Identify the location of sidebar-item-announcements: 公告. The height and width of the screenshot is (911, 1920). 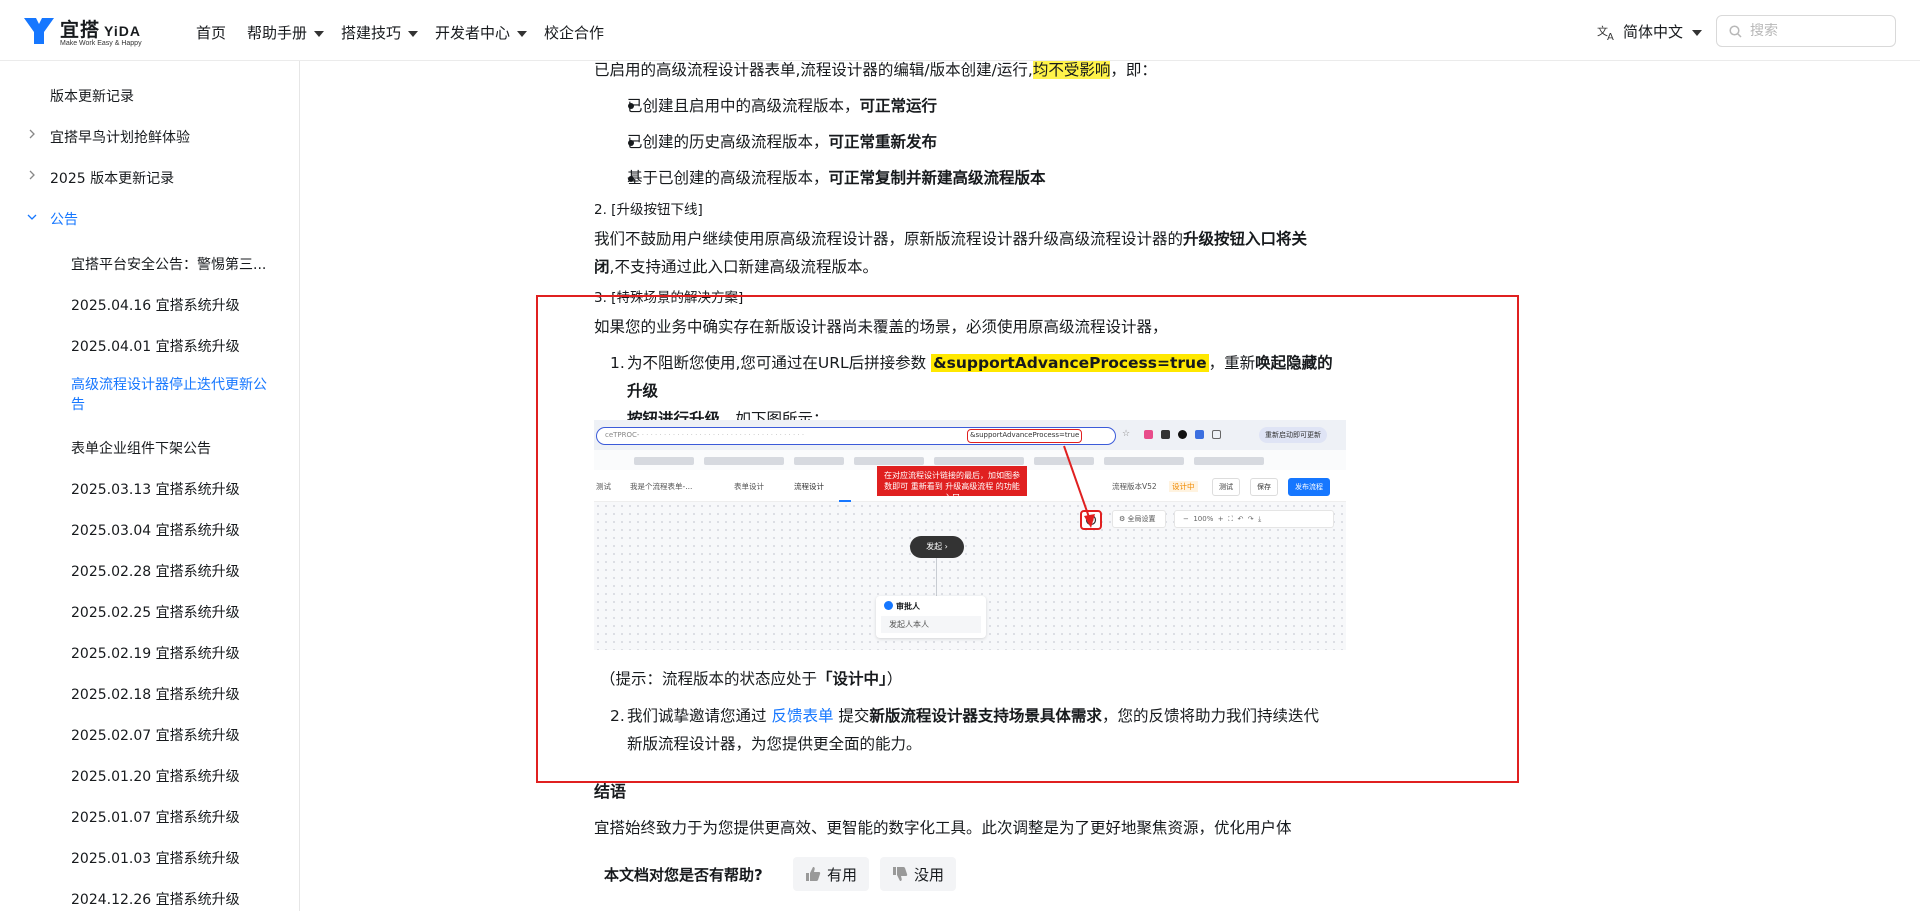
(64, 219).